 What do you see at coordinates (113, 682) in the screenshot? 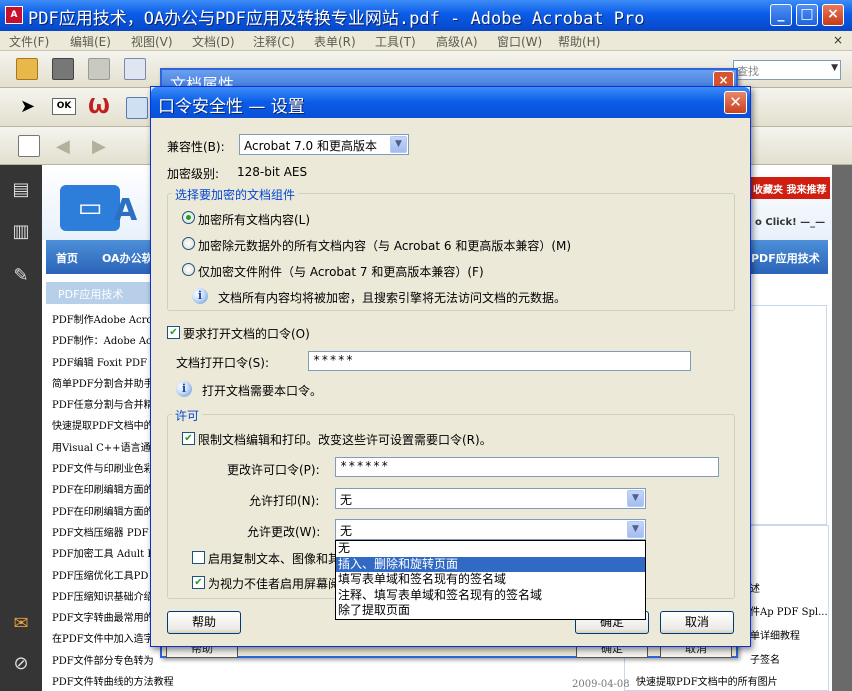
I see `list-item: PDF文件转曲线的方法教程` at bounding box center [113, 682].